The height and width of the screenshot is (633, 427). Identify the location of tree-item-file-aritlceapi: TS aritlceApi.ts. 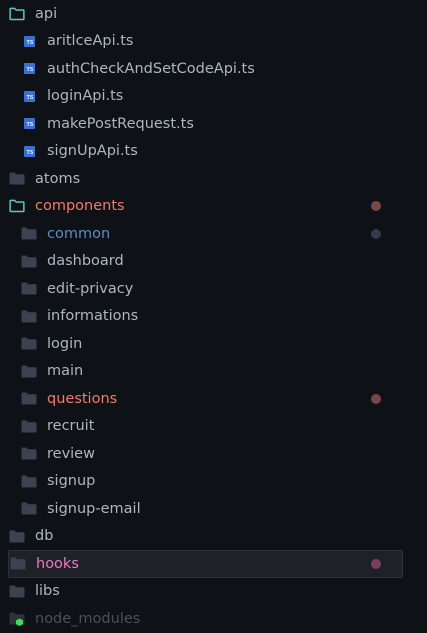
(213, 42).